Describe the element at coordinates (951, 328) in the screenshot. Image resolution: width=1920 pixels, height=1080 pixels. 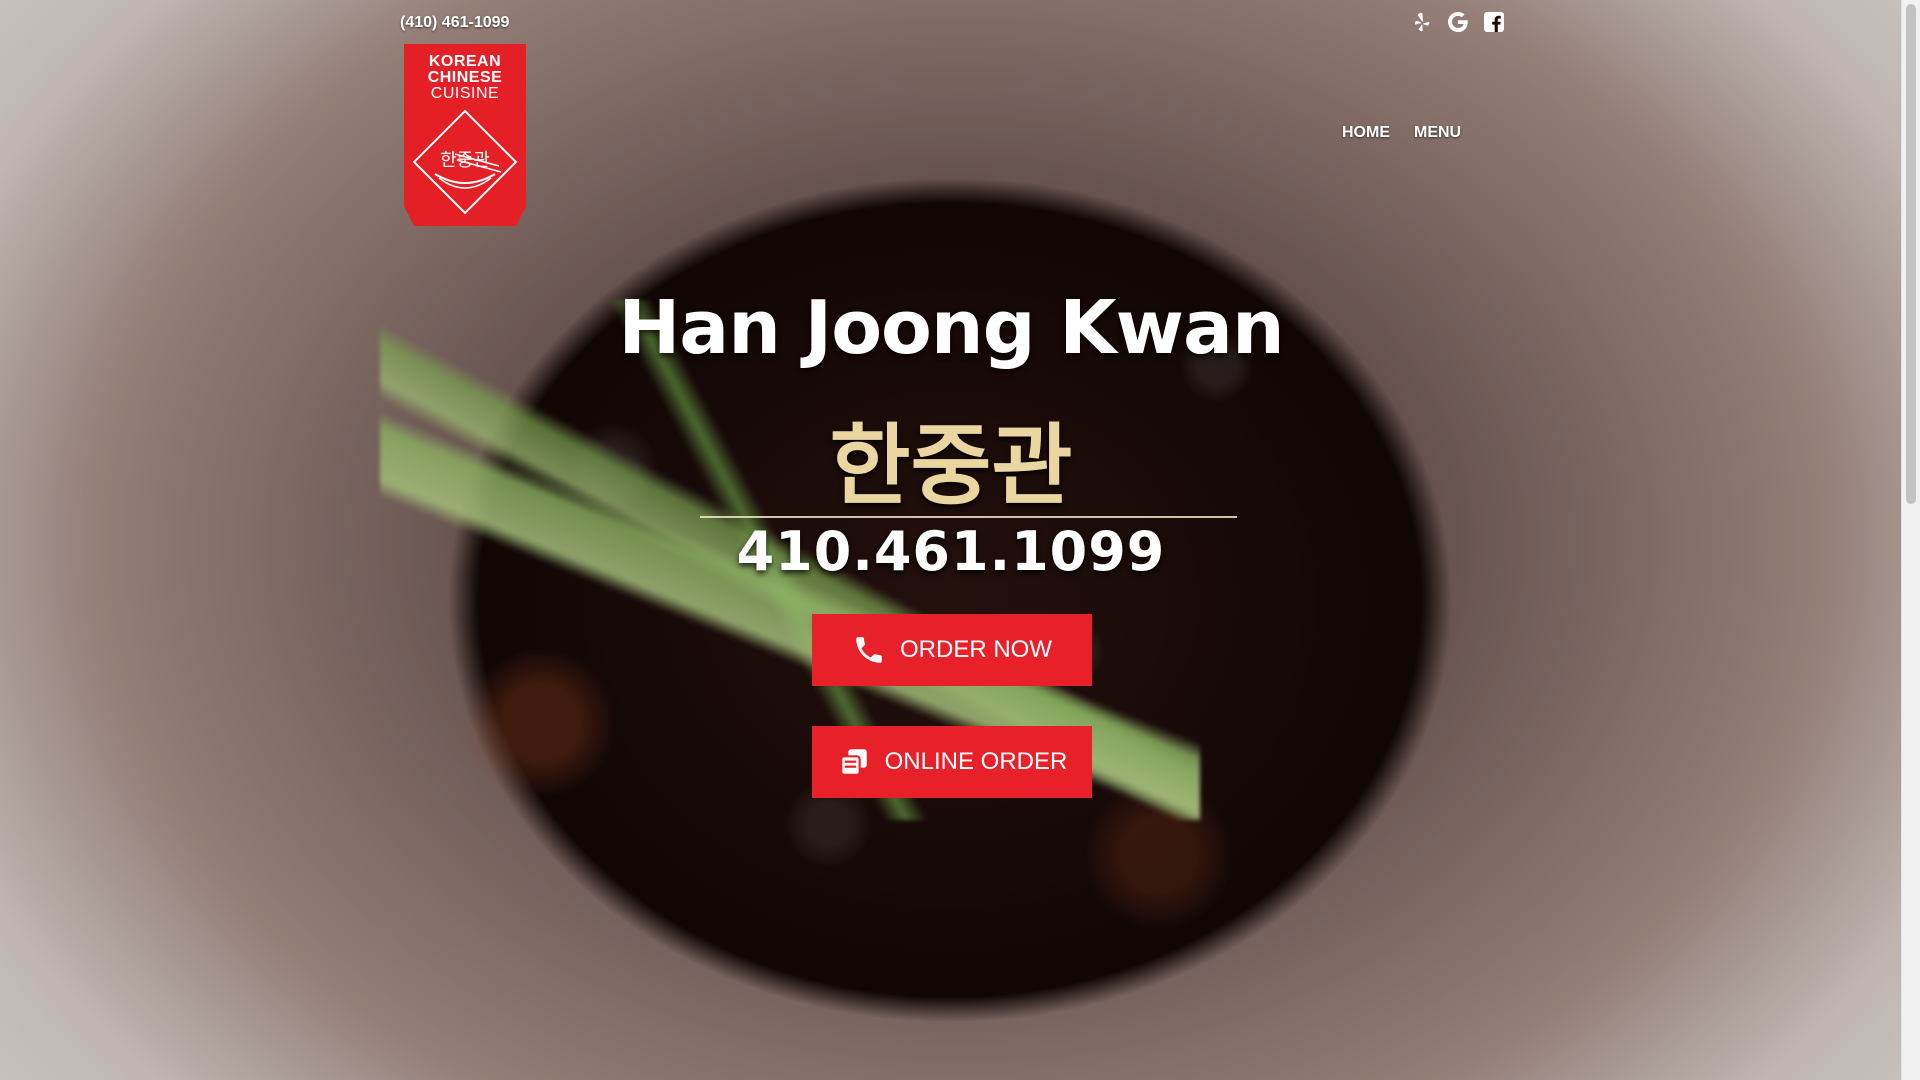
I see `page-title: Han Joong Kwan` at that location.